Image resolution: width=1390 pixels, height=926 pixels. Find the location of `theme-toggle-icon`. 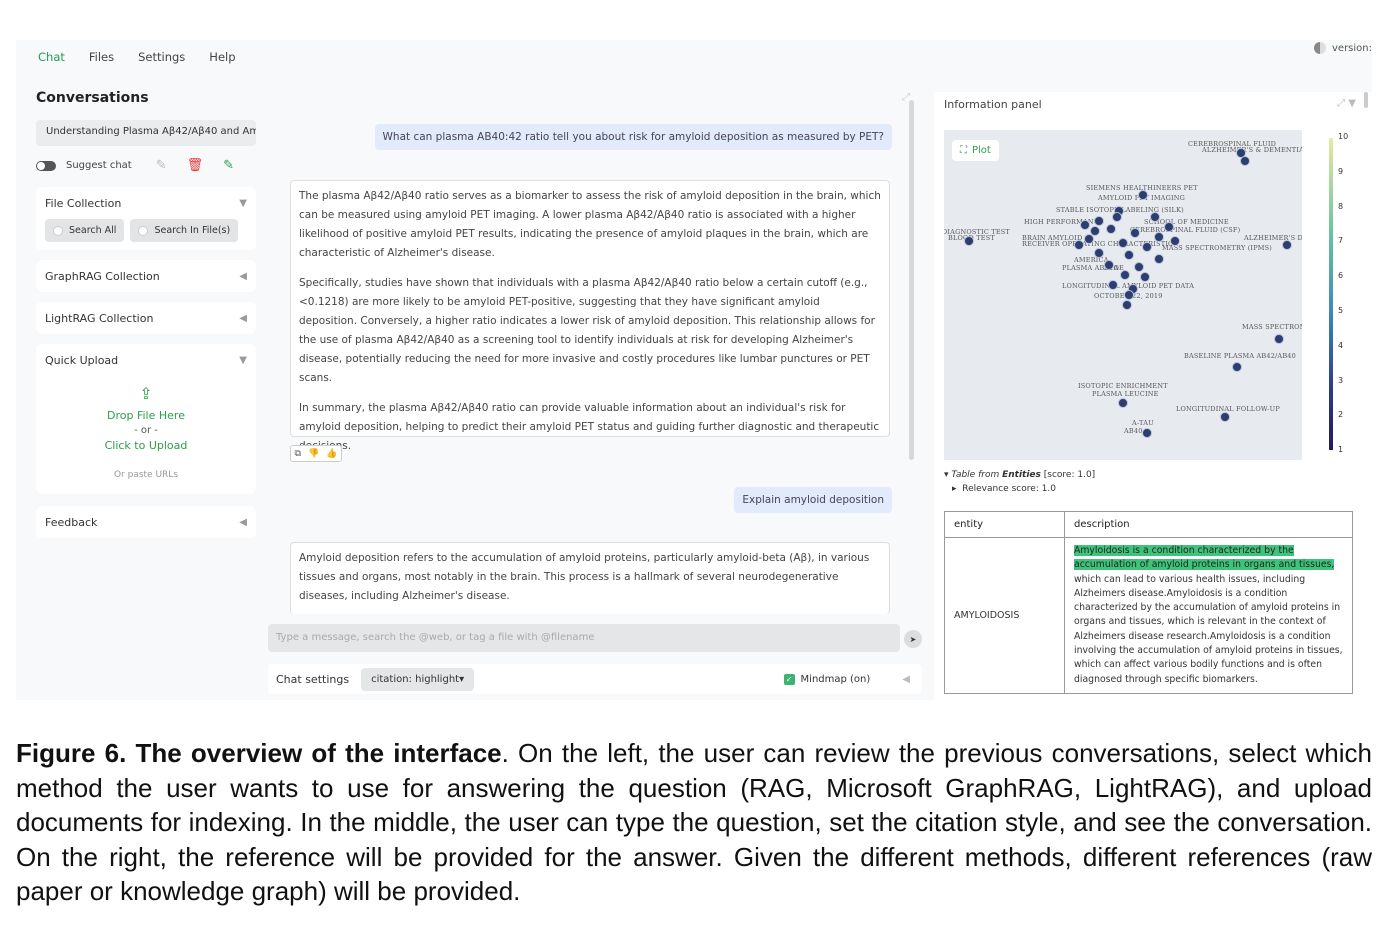

theme-toggle-icon is located at coordinates (1320, 48).